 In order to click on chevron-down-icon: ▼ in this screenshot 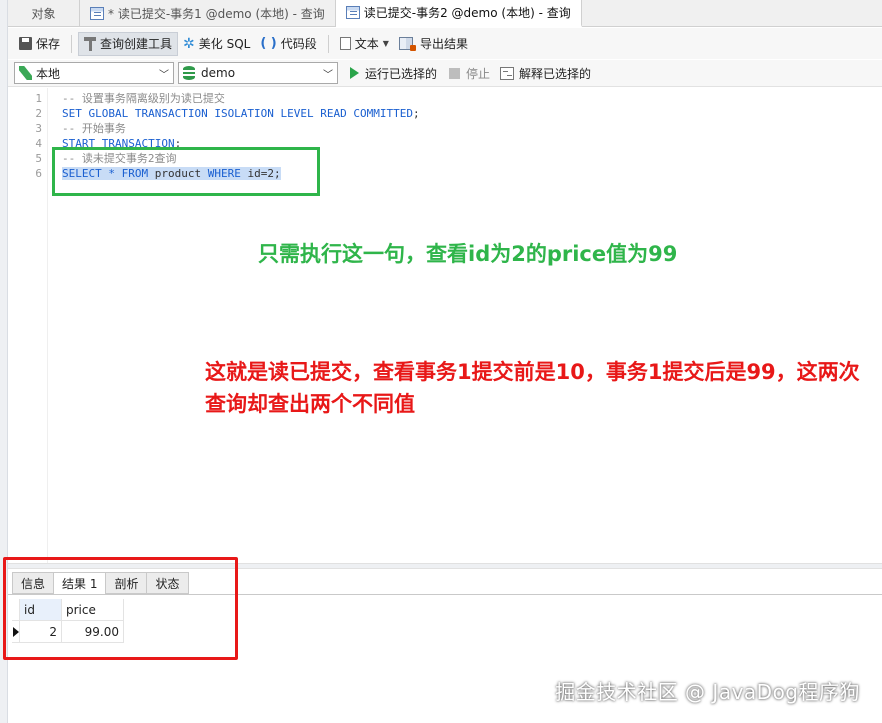, I will do `click(385, 43)`.